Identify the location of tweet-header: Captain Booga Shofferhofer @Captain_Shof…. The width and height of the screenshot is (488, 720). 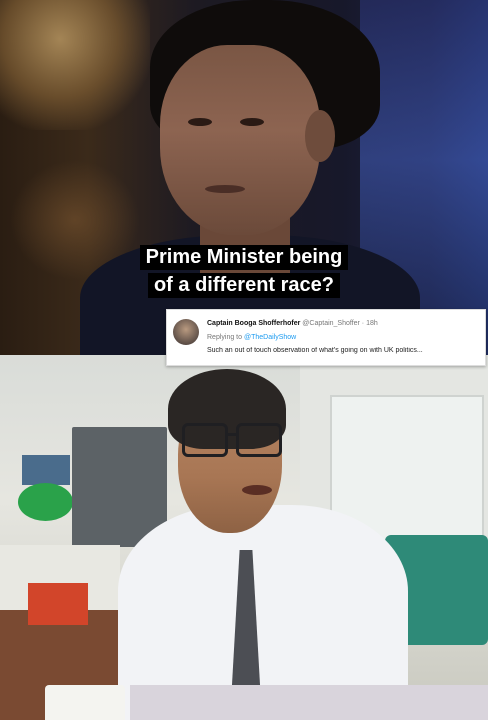
(292, 323).